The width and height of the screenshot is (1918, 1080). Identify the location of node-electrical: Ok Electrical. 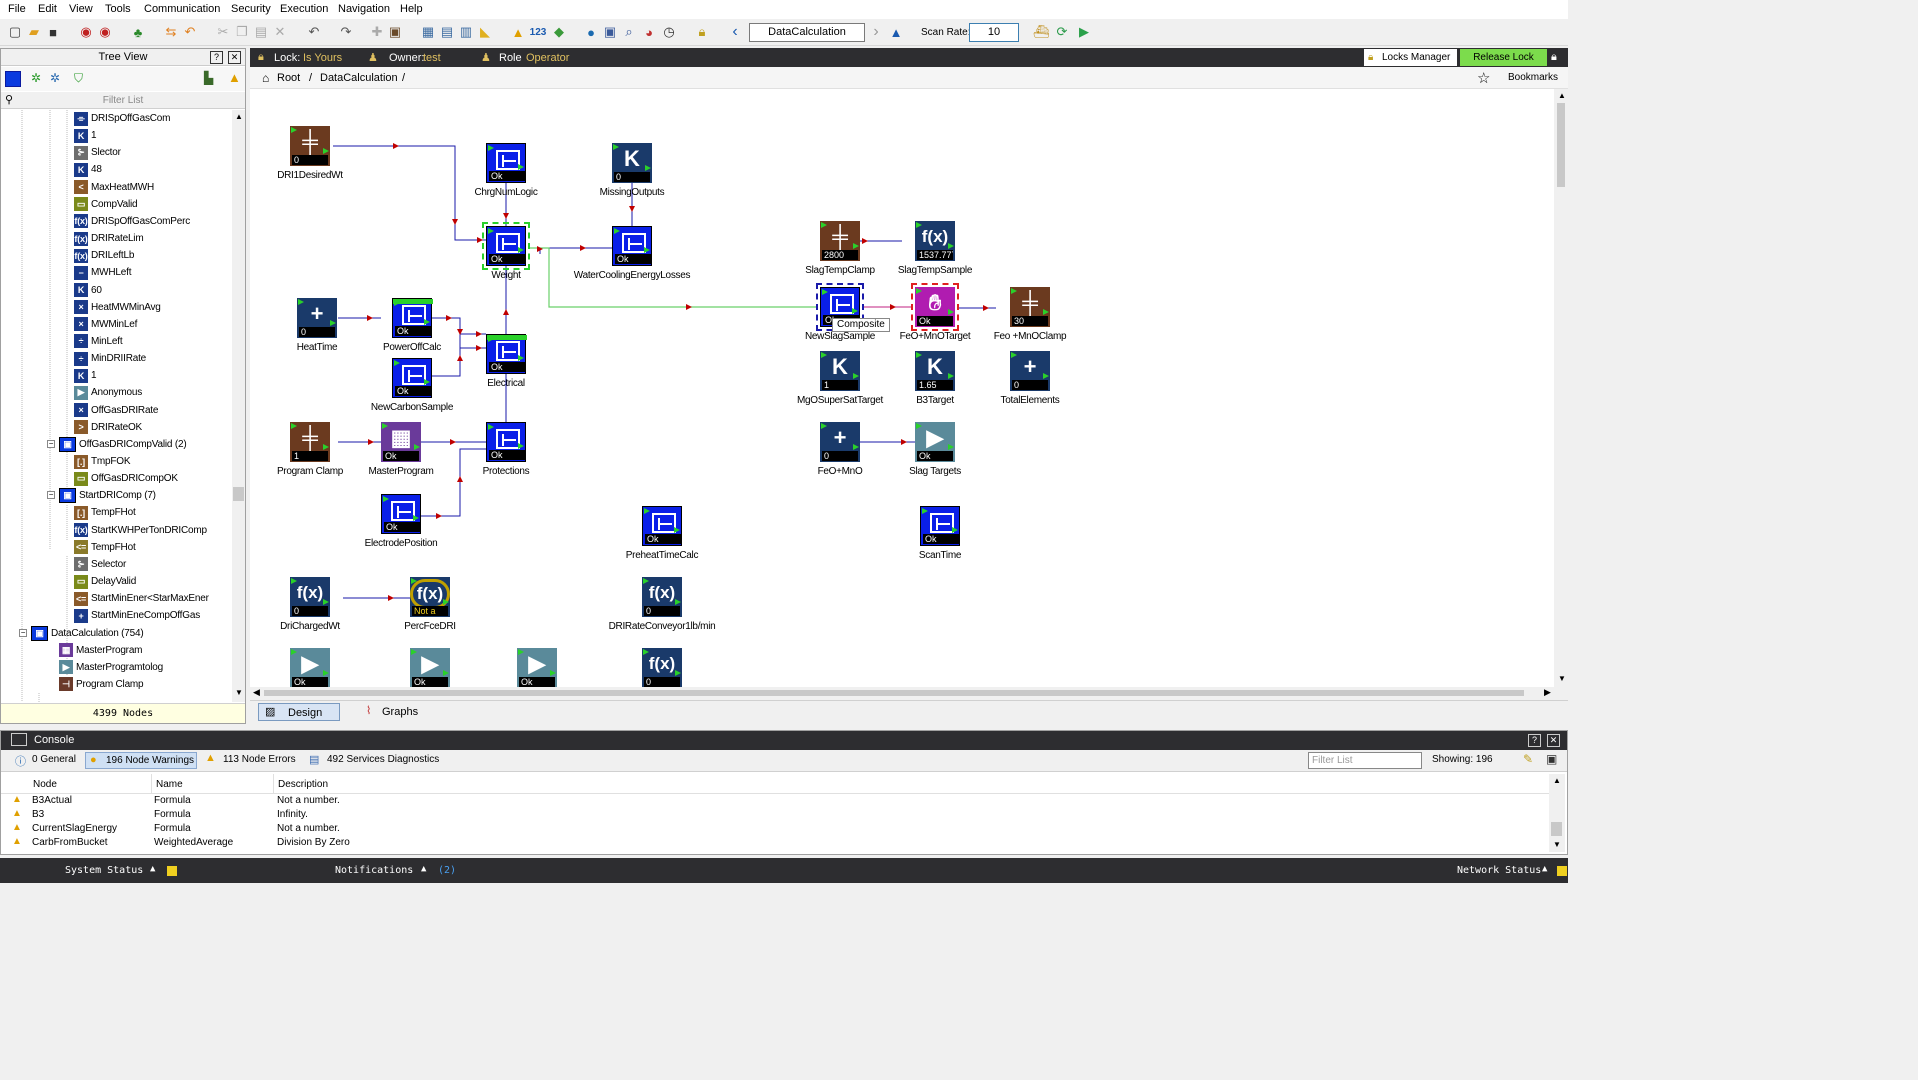
(506, 361).